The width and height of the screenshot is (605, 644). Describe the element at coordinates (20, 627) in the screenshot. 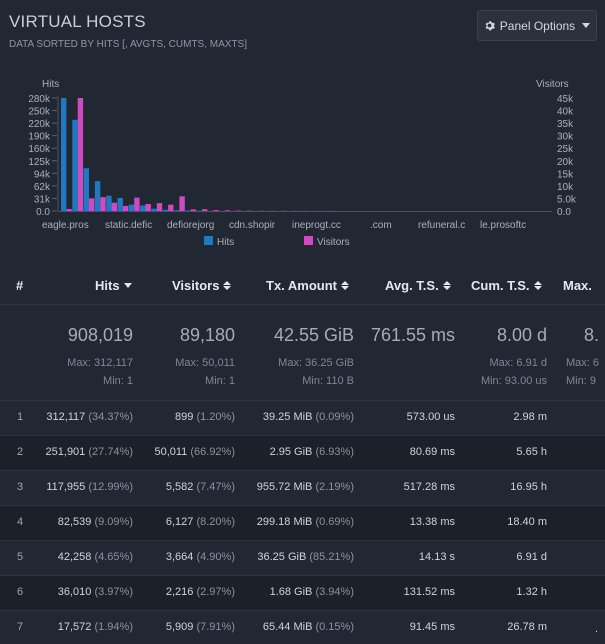

I see `row-index: 7` at that location.